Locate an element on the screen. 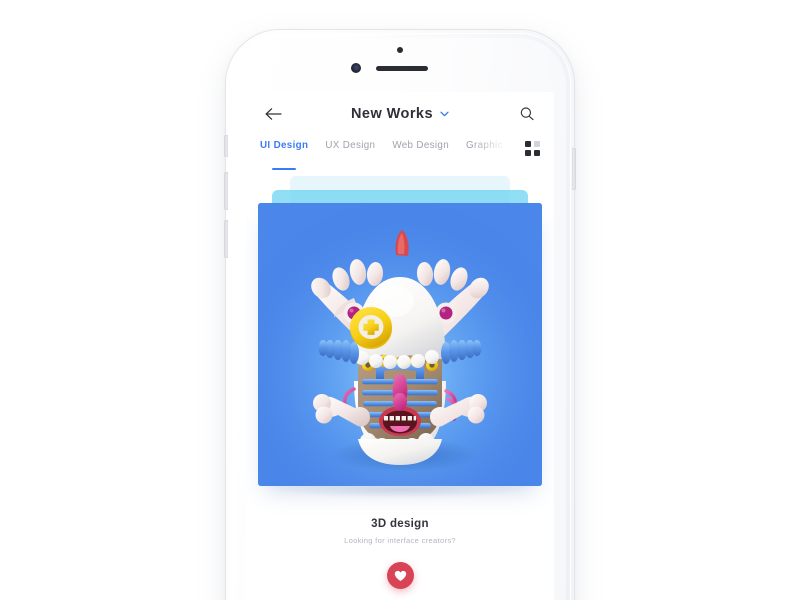 This screenshot has height=600, width=800. chevron-down-icon is located at coordinates (444, 114).